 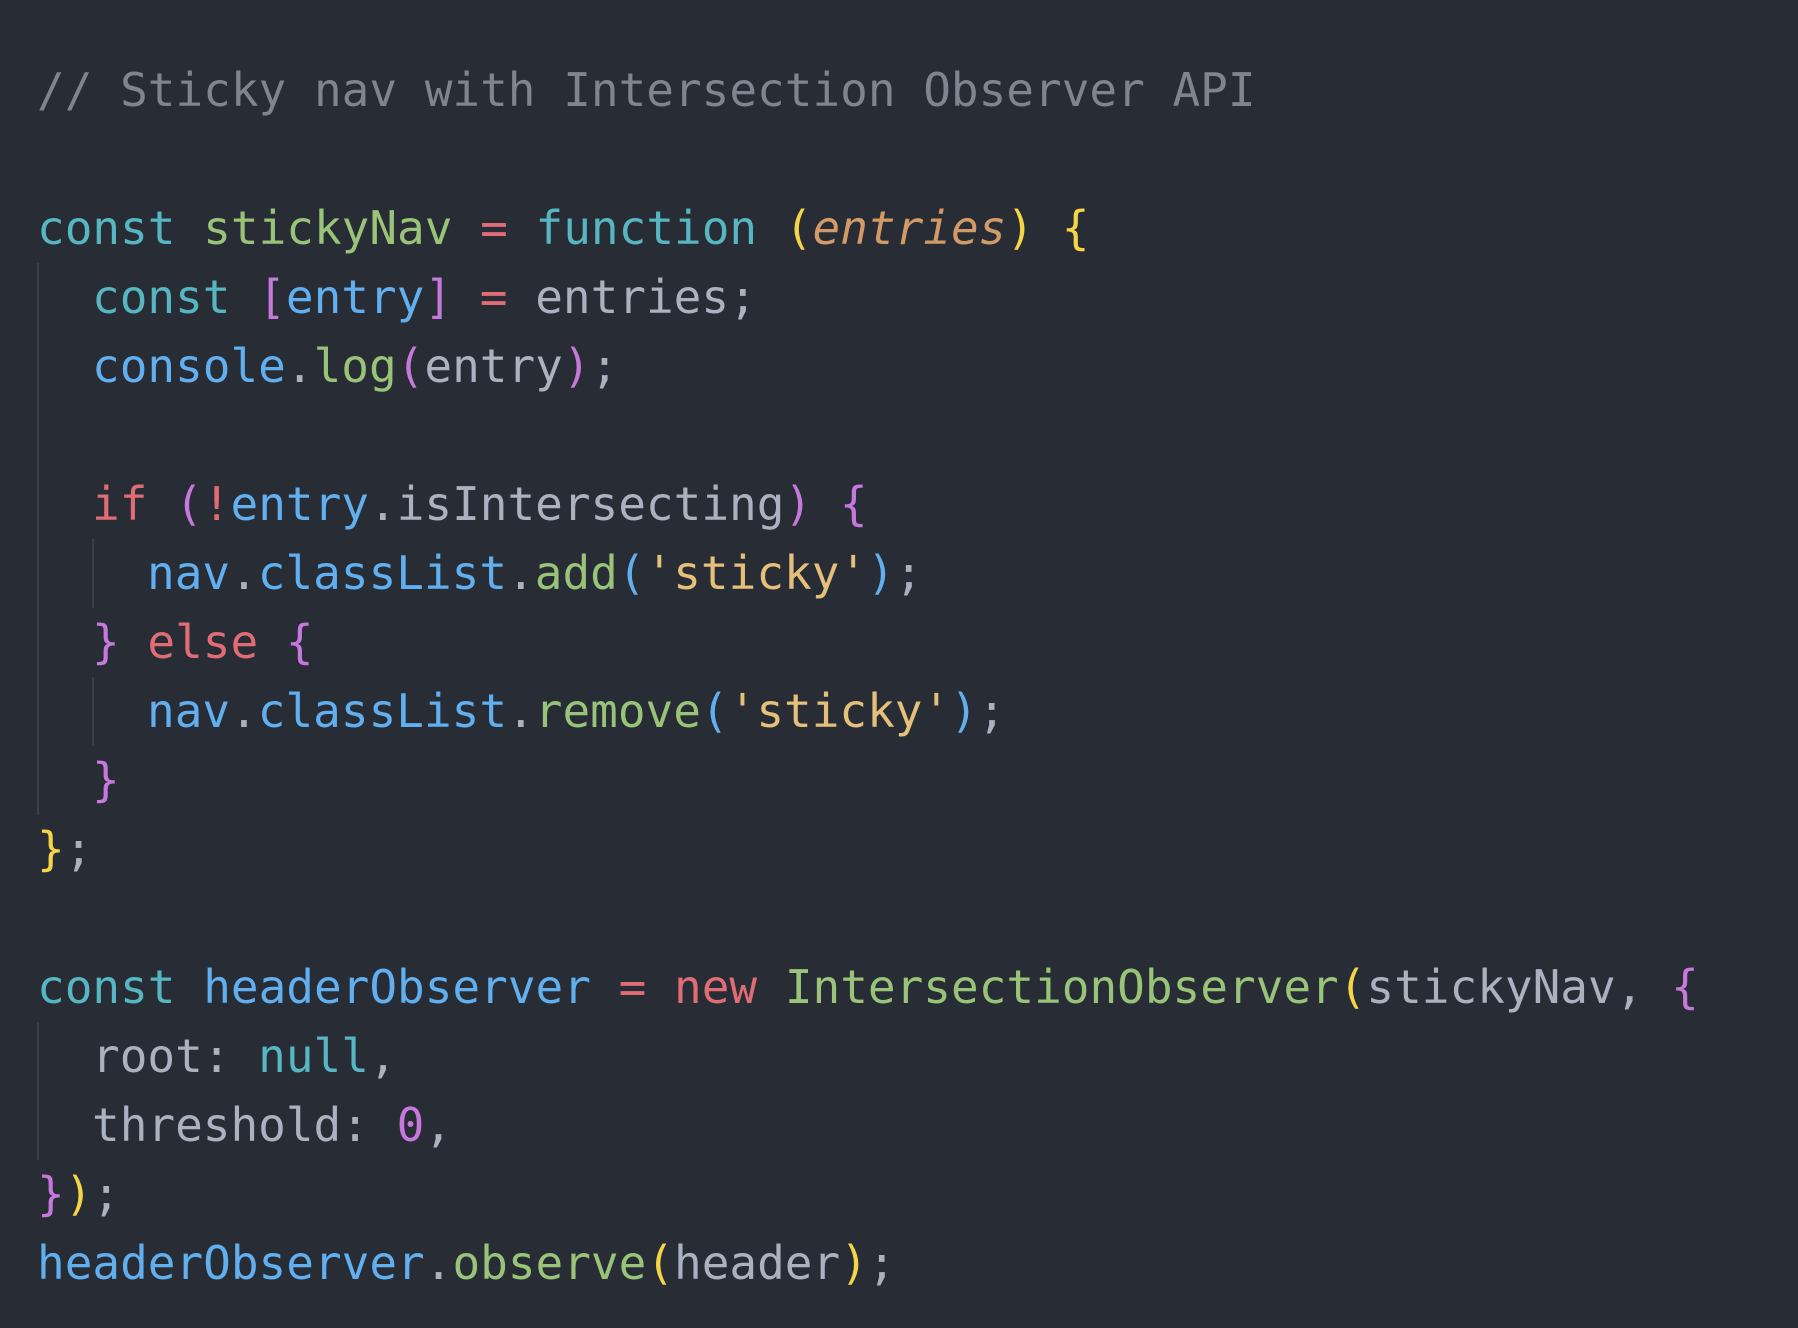 I want to click on code-line: headerObserver.observe(header);, so click(x=917, y=1263).